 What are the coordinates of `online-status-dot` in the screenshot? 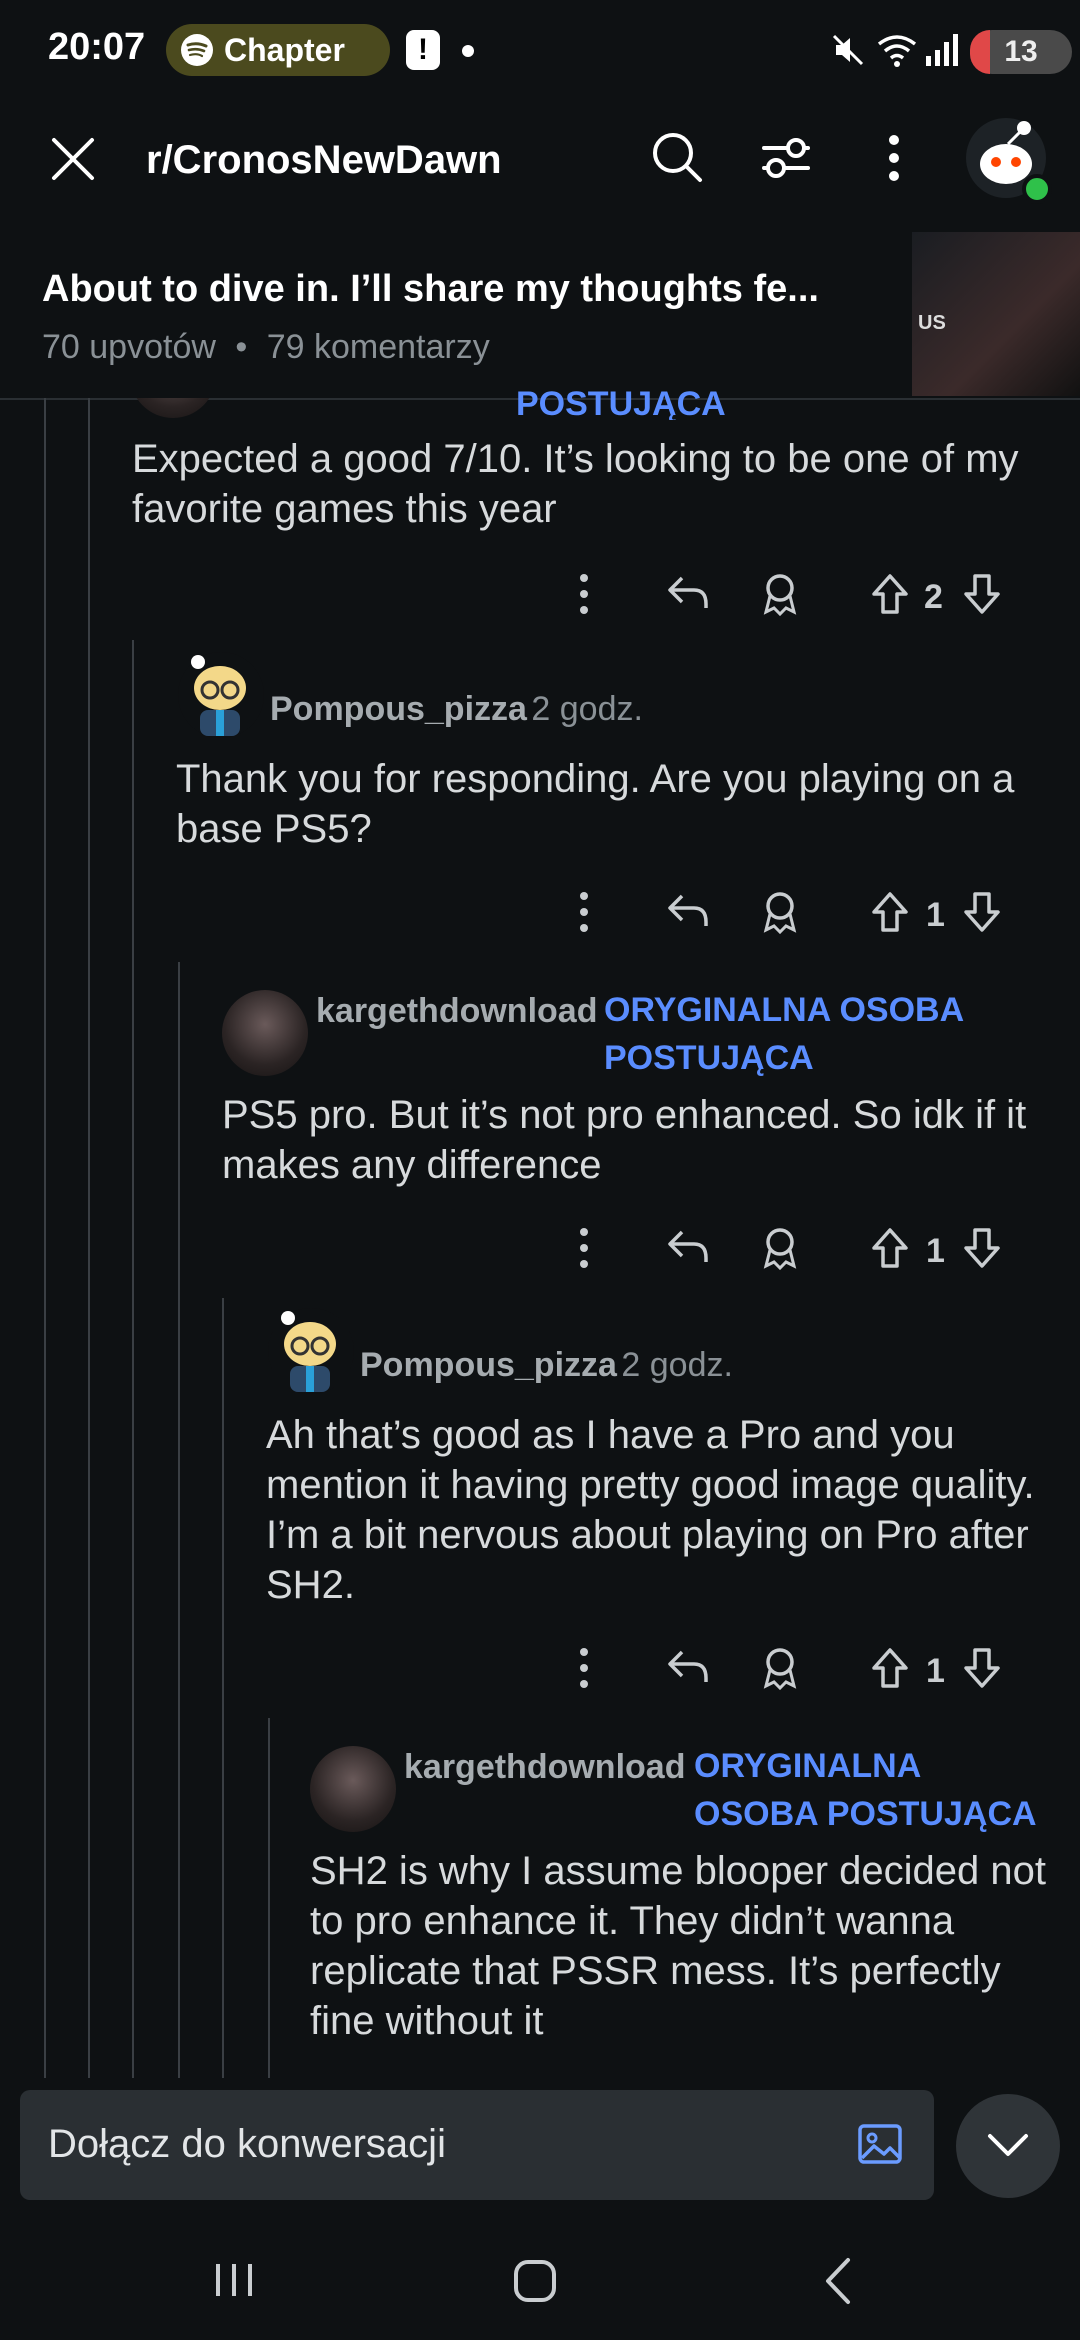 It's located at (1037, 189).